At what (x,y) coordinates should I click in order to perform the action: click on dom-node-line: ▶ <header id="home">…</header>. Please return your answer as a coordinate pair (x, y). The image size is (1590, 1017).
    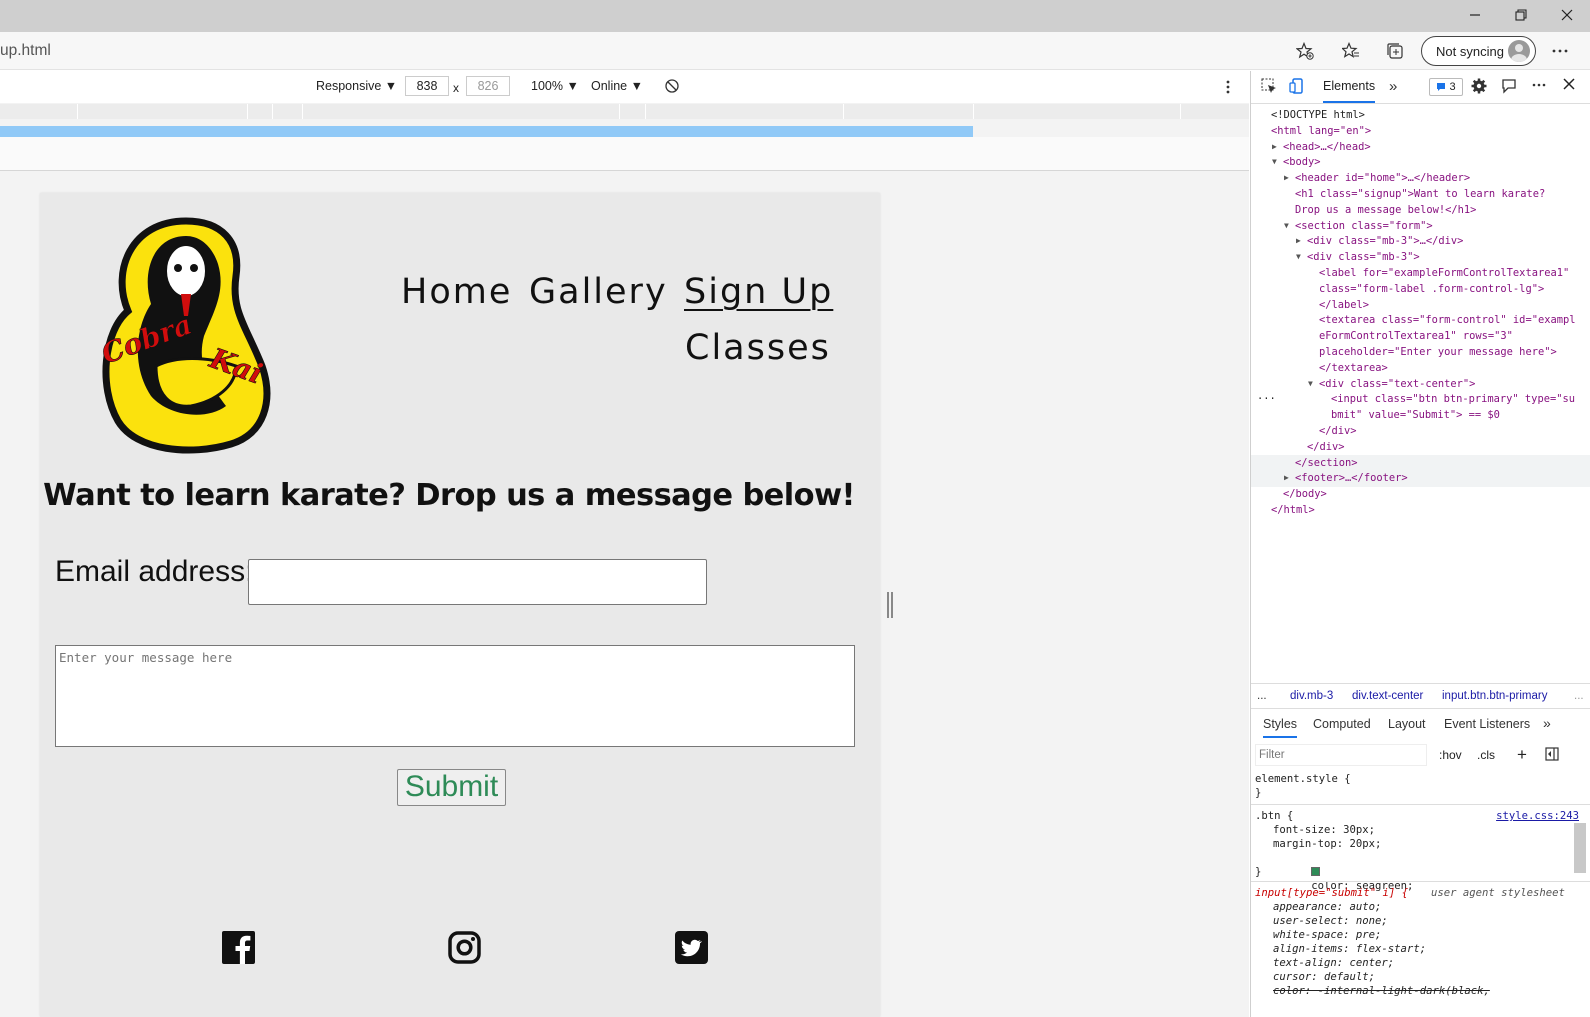
    Looking at the image, I should click on (1377, 178).